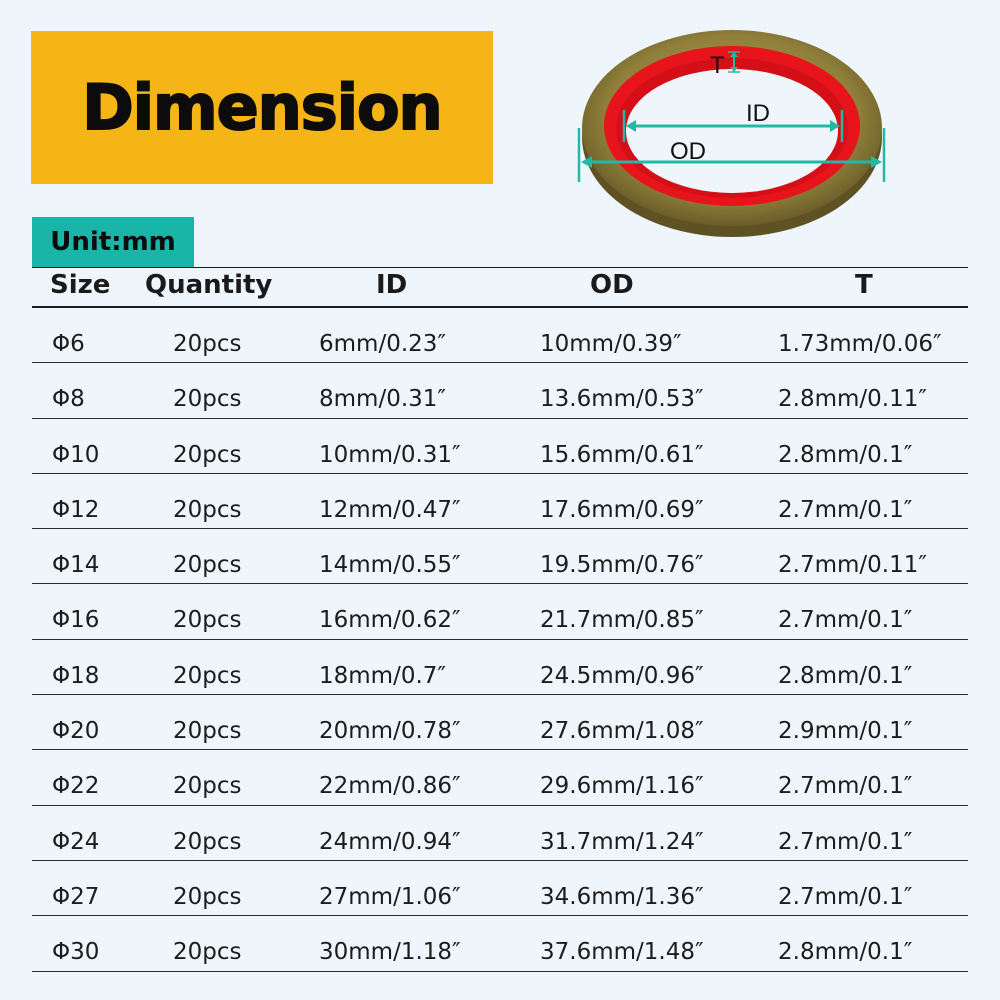 The height and width of the screenshot is (1000, 1000). What do you see at coordinates (80, 285) in the screenshot?
I see `header-size: Size` at bounding box center [80, 285].